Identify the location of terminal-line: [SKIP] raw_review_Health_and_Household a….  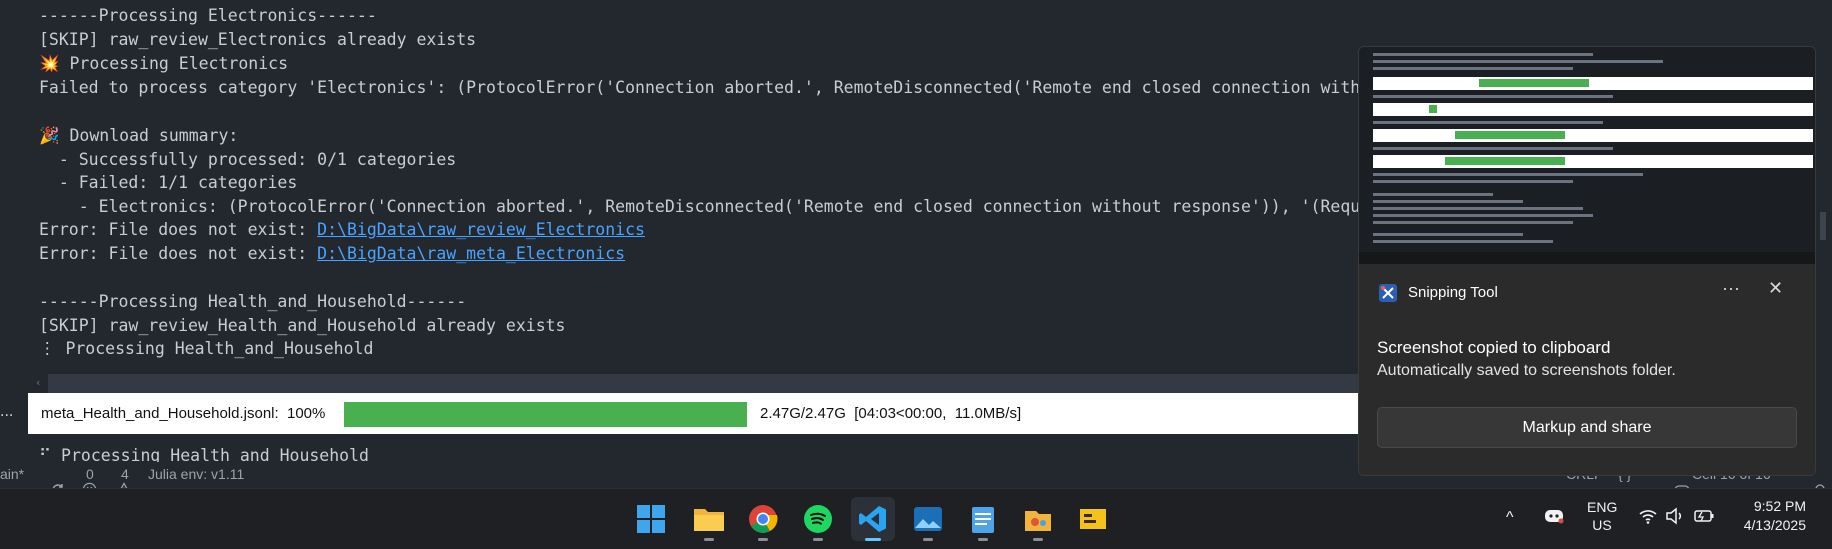
(302, 325).